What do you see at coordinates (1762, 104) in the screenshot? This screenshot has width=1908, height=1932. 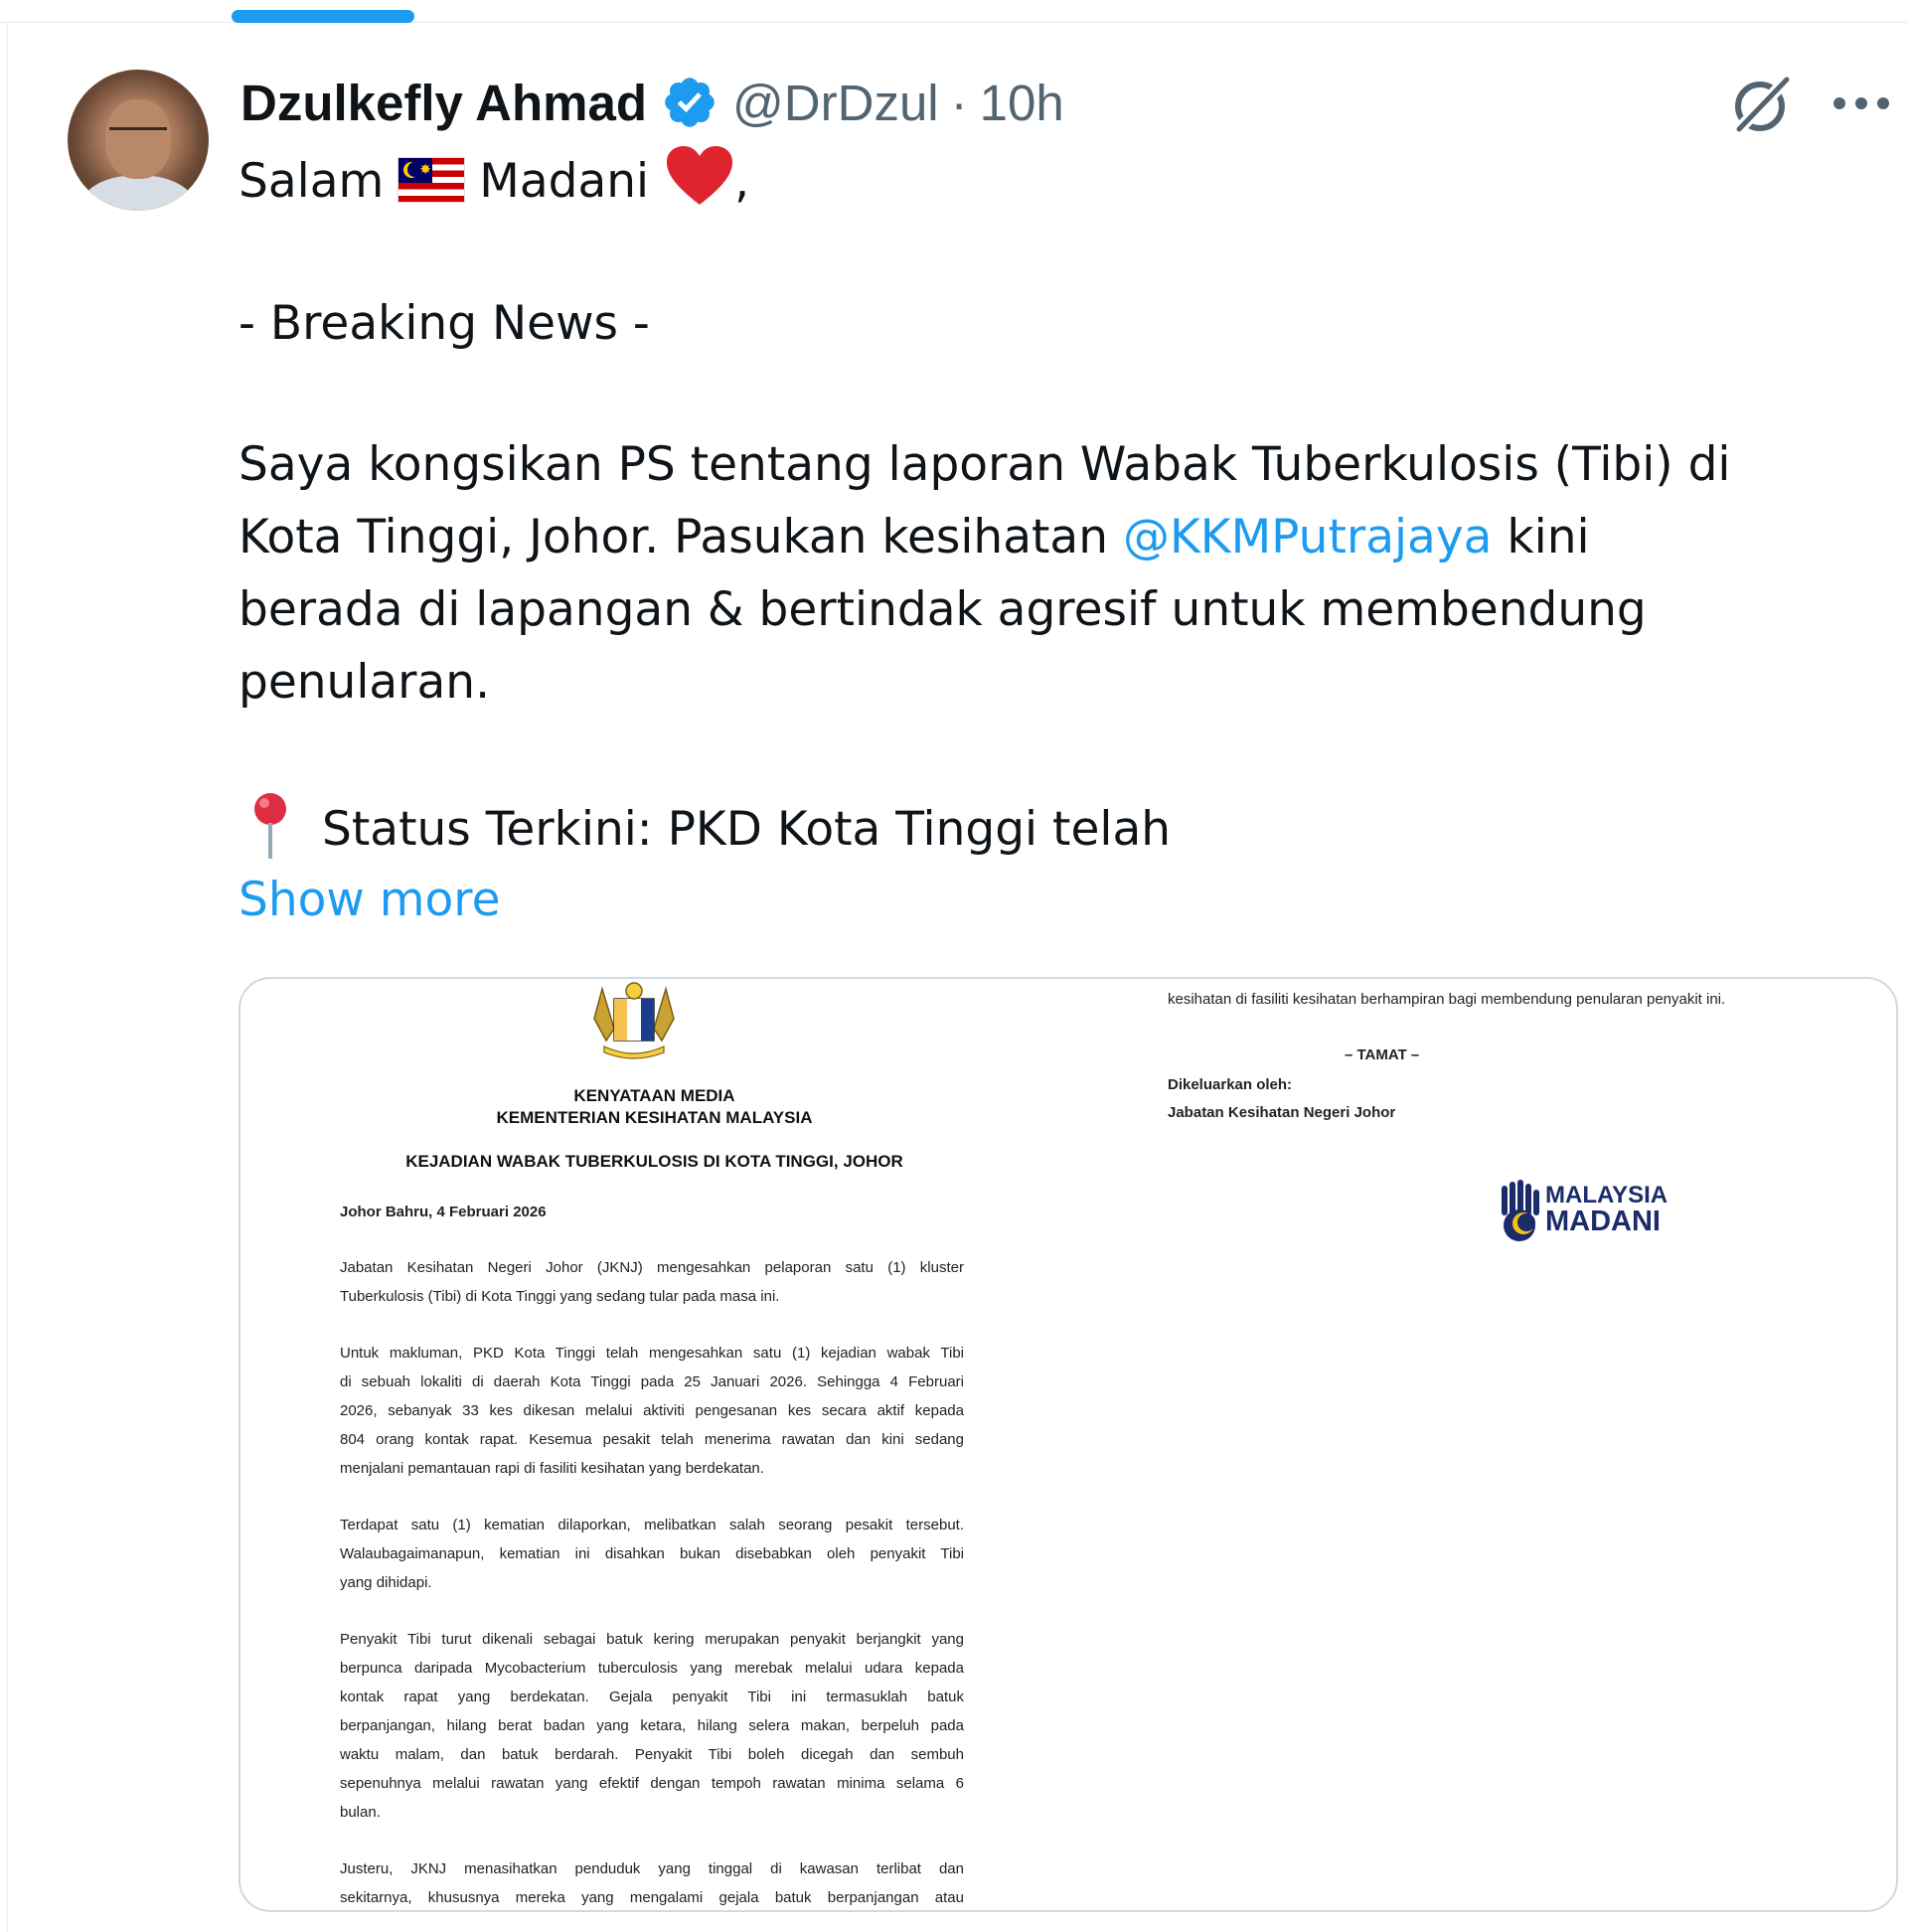 I see `grok-icon` at bounding box center [1762, 104].